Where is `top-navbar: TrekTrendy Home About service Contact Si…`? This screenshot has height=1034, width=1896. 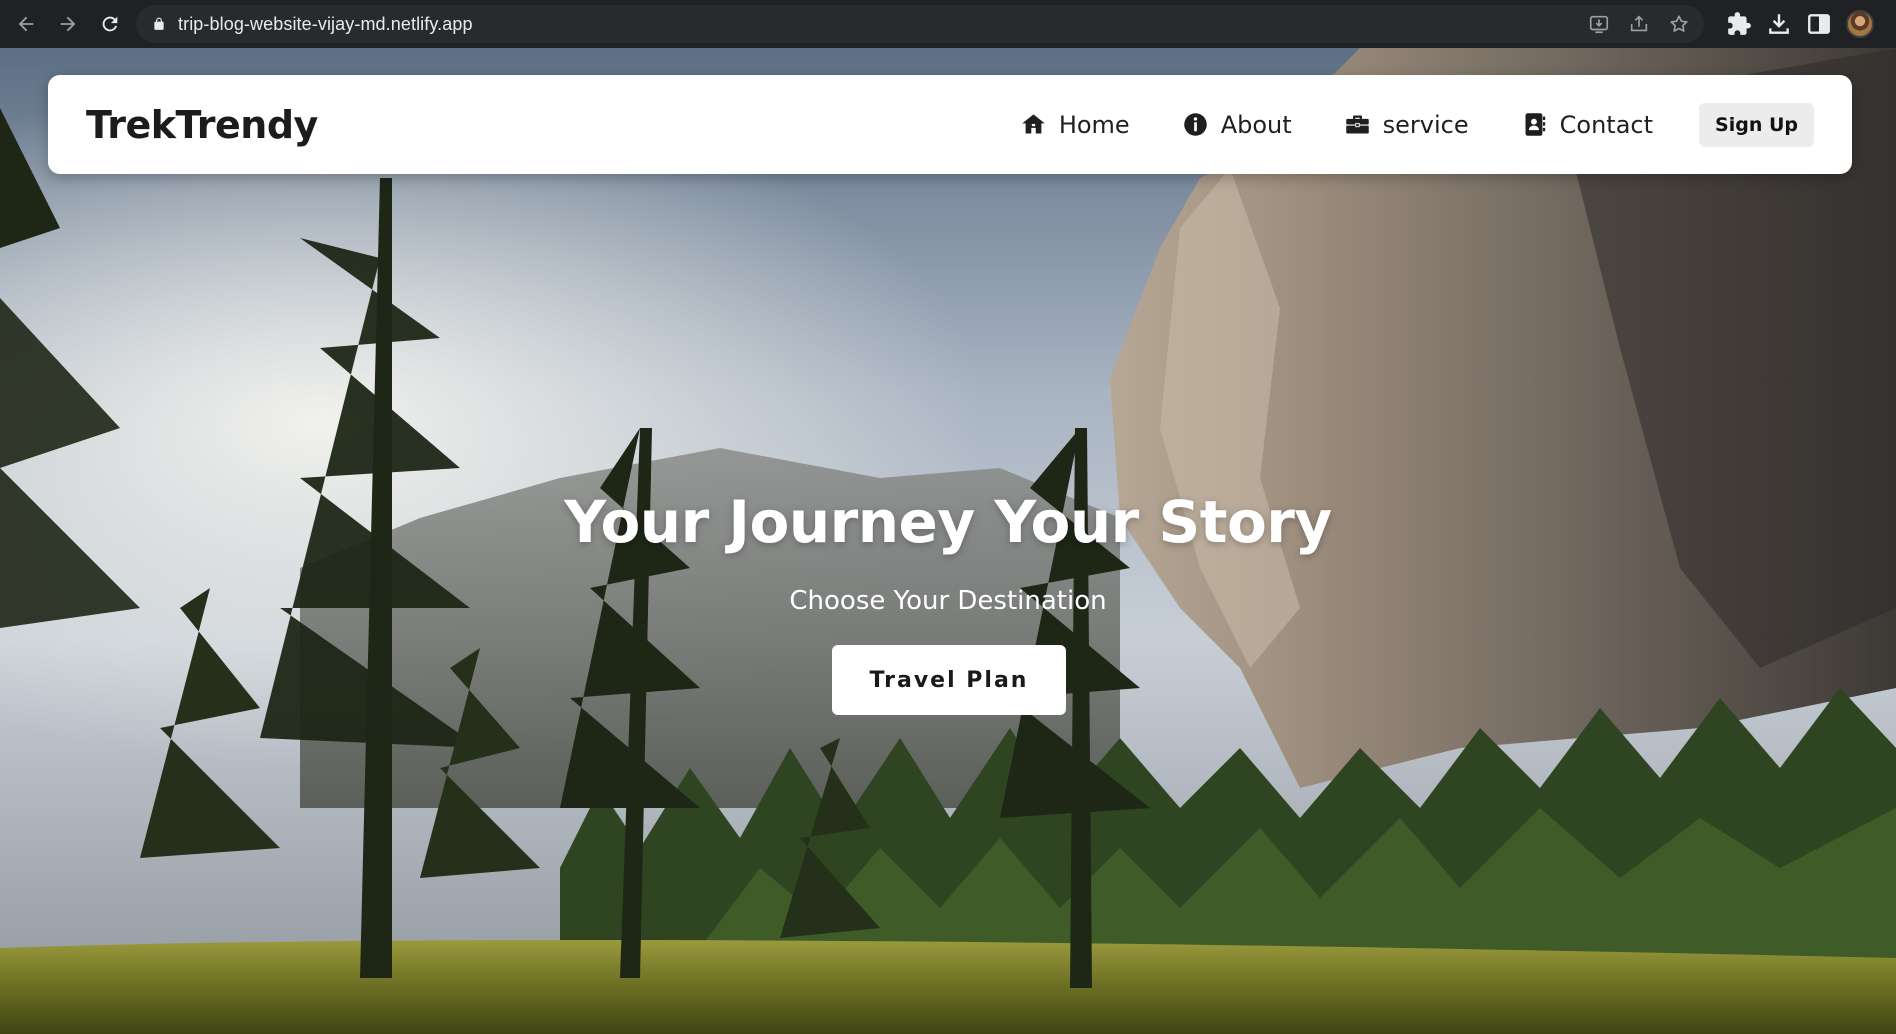
top-navbar: TrekTrendy Home About service Contact Si… is located at coordinates (950, 124).